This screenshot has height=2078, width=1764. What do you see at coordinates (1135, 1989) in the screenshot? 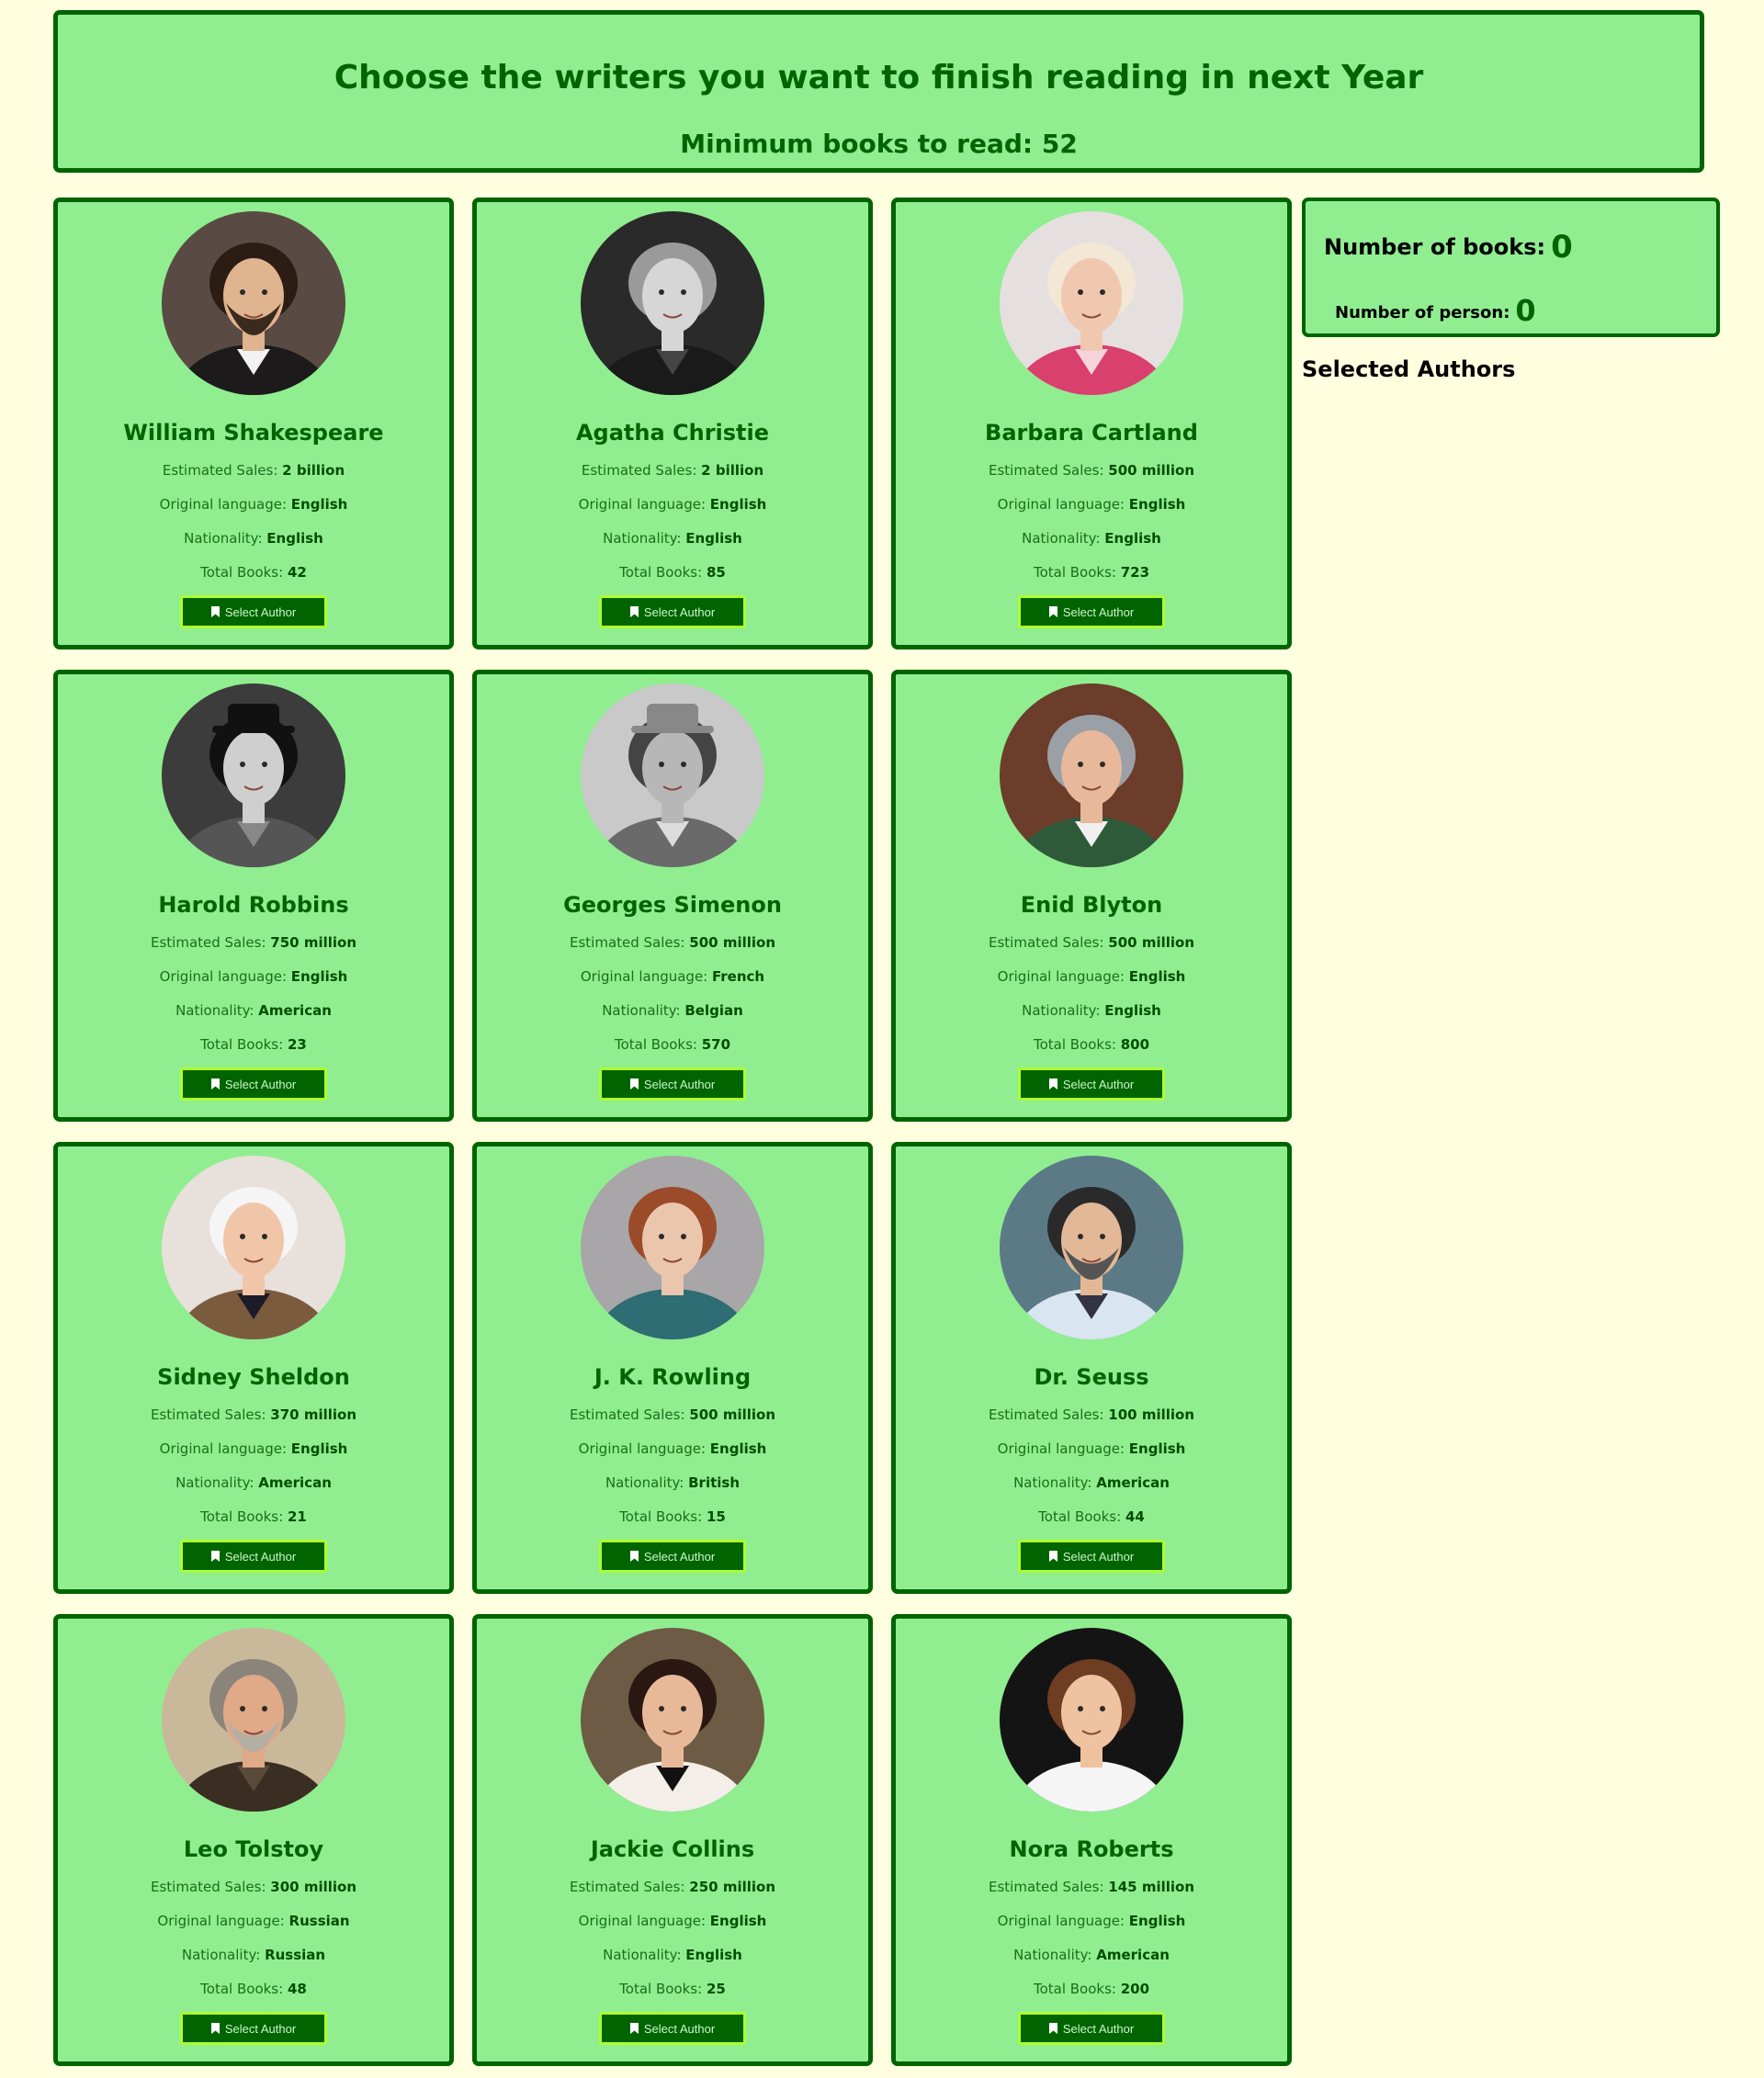
I see `total-books-value: 200` at bounding box center [1135, 1989].